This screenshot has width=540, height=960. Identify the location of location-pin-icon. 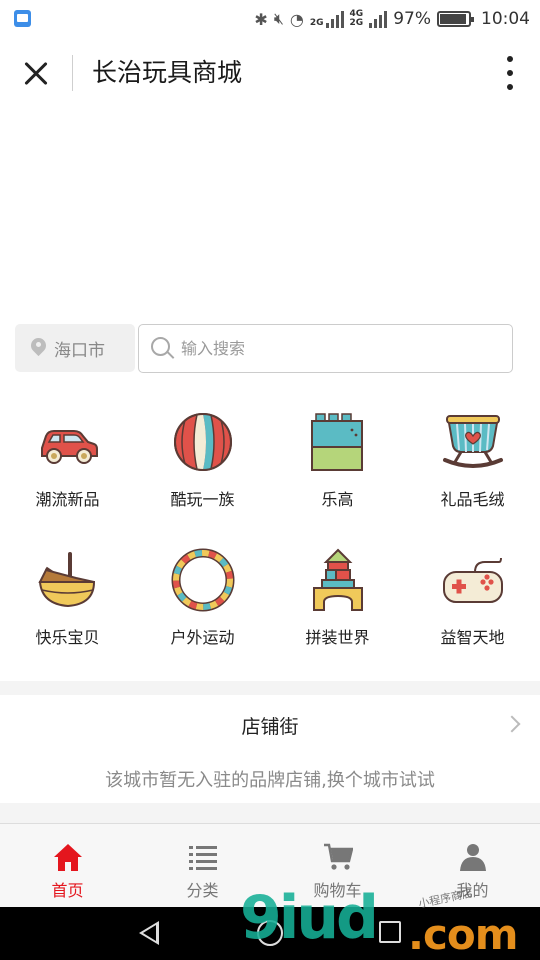
(38, 348).